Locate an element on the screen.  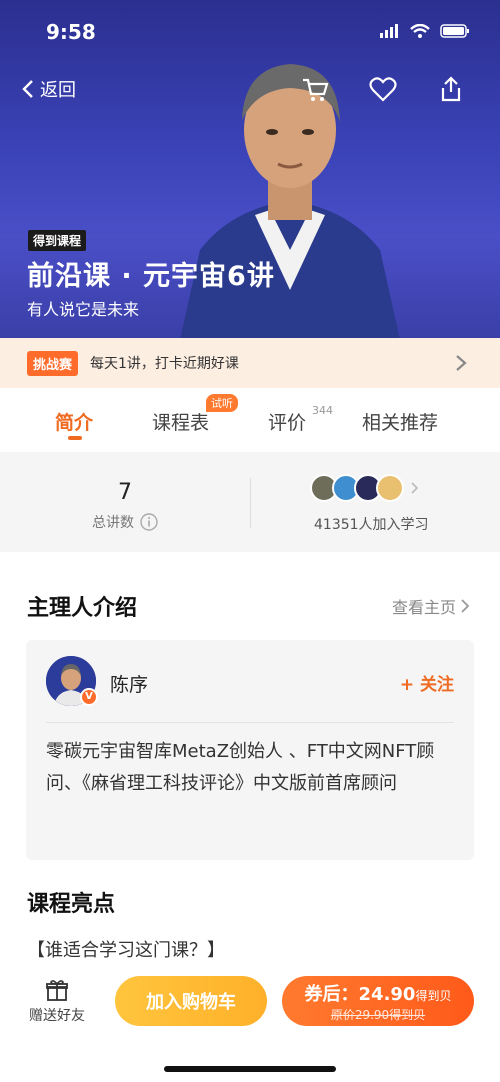
status-time: 9:58 is located at coordinates (71, 32).